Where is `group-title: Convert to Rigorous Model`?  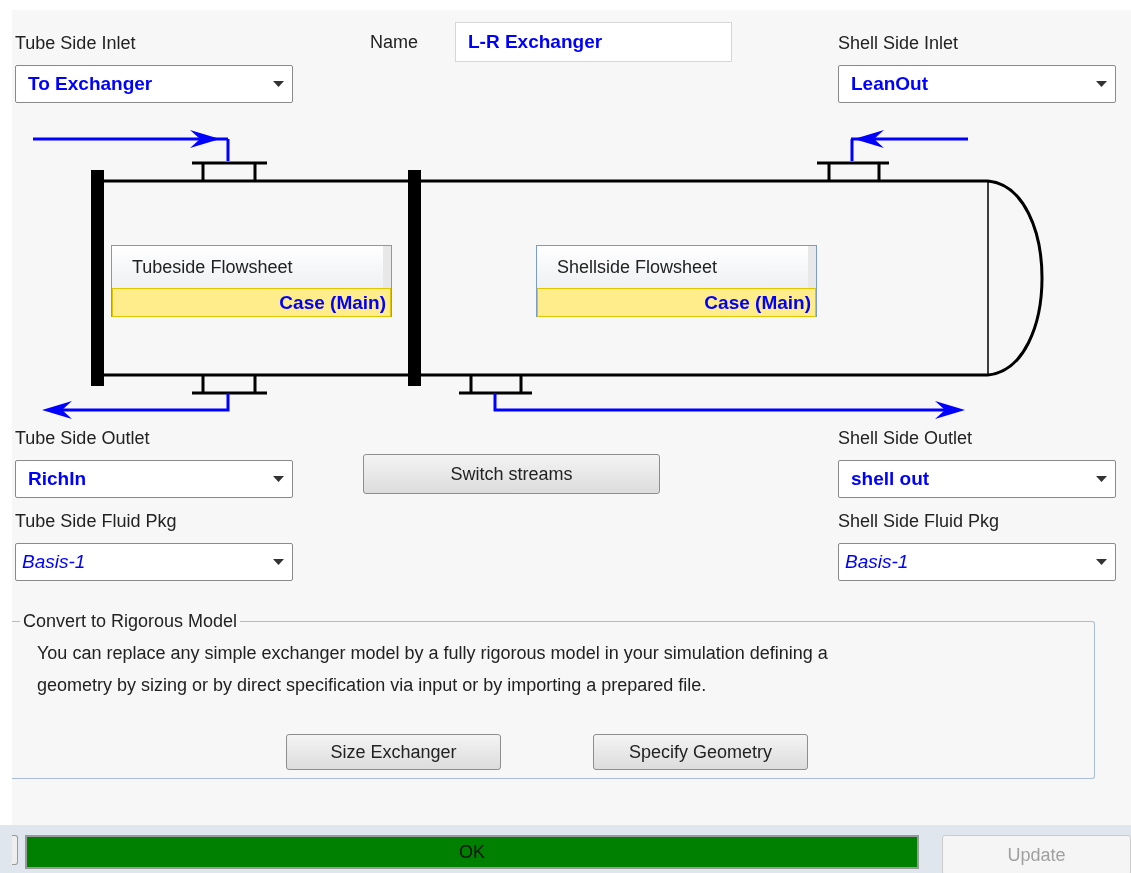 group-title: Convert to Rigorous Model is located at coordinates (130, 621).